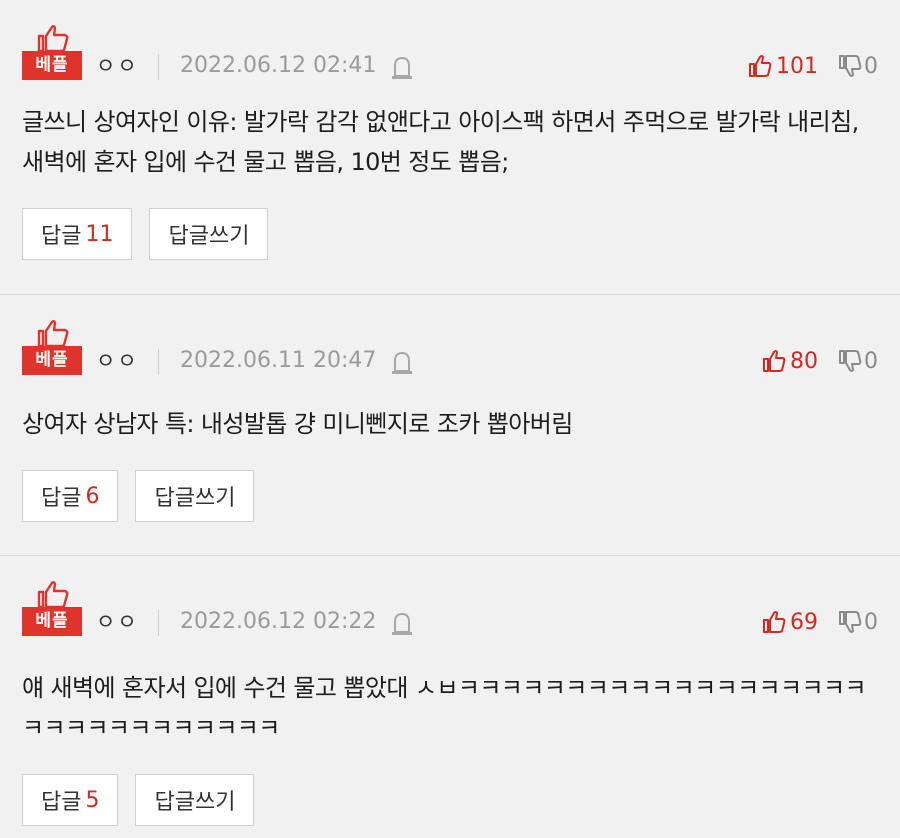 This screenshot has height=838, width=900. I want to click on comment-meta: 베플 ㅇㅇ 2022.06.12 02:22 69 0, so click(450, 609).